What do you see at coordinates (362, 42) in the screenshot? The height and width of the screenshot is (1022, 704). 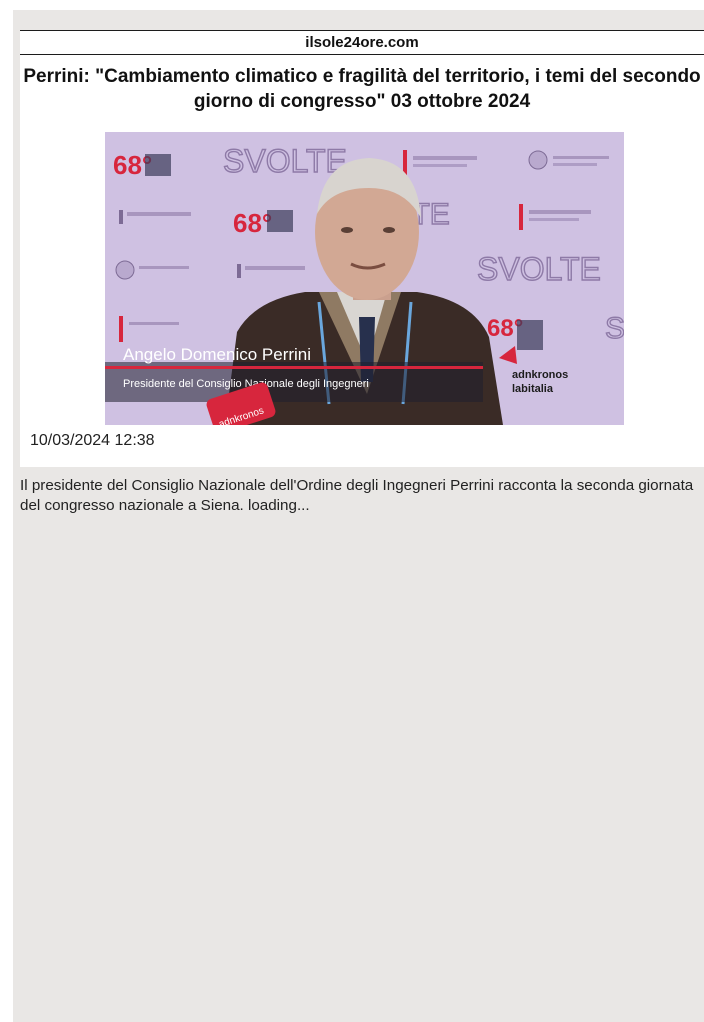 I see `site-domain-header: ilsole24ore.com` at bounding box center [362, 42].